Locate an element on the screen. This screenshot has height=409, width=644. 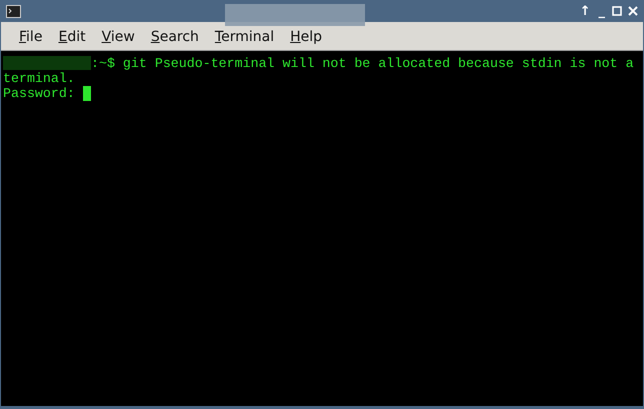
menu-item: Edit is located at coordinates (72, 37).